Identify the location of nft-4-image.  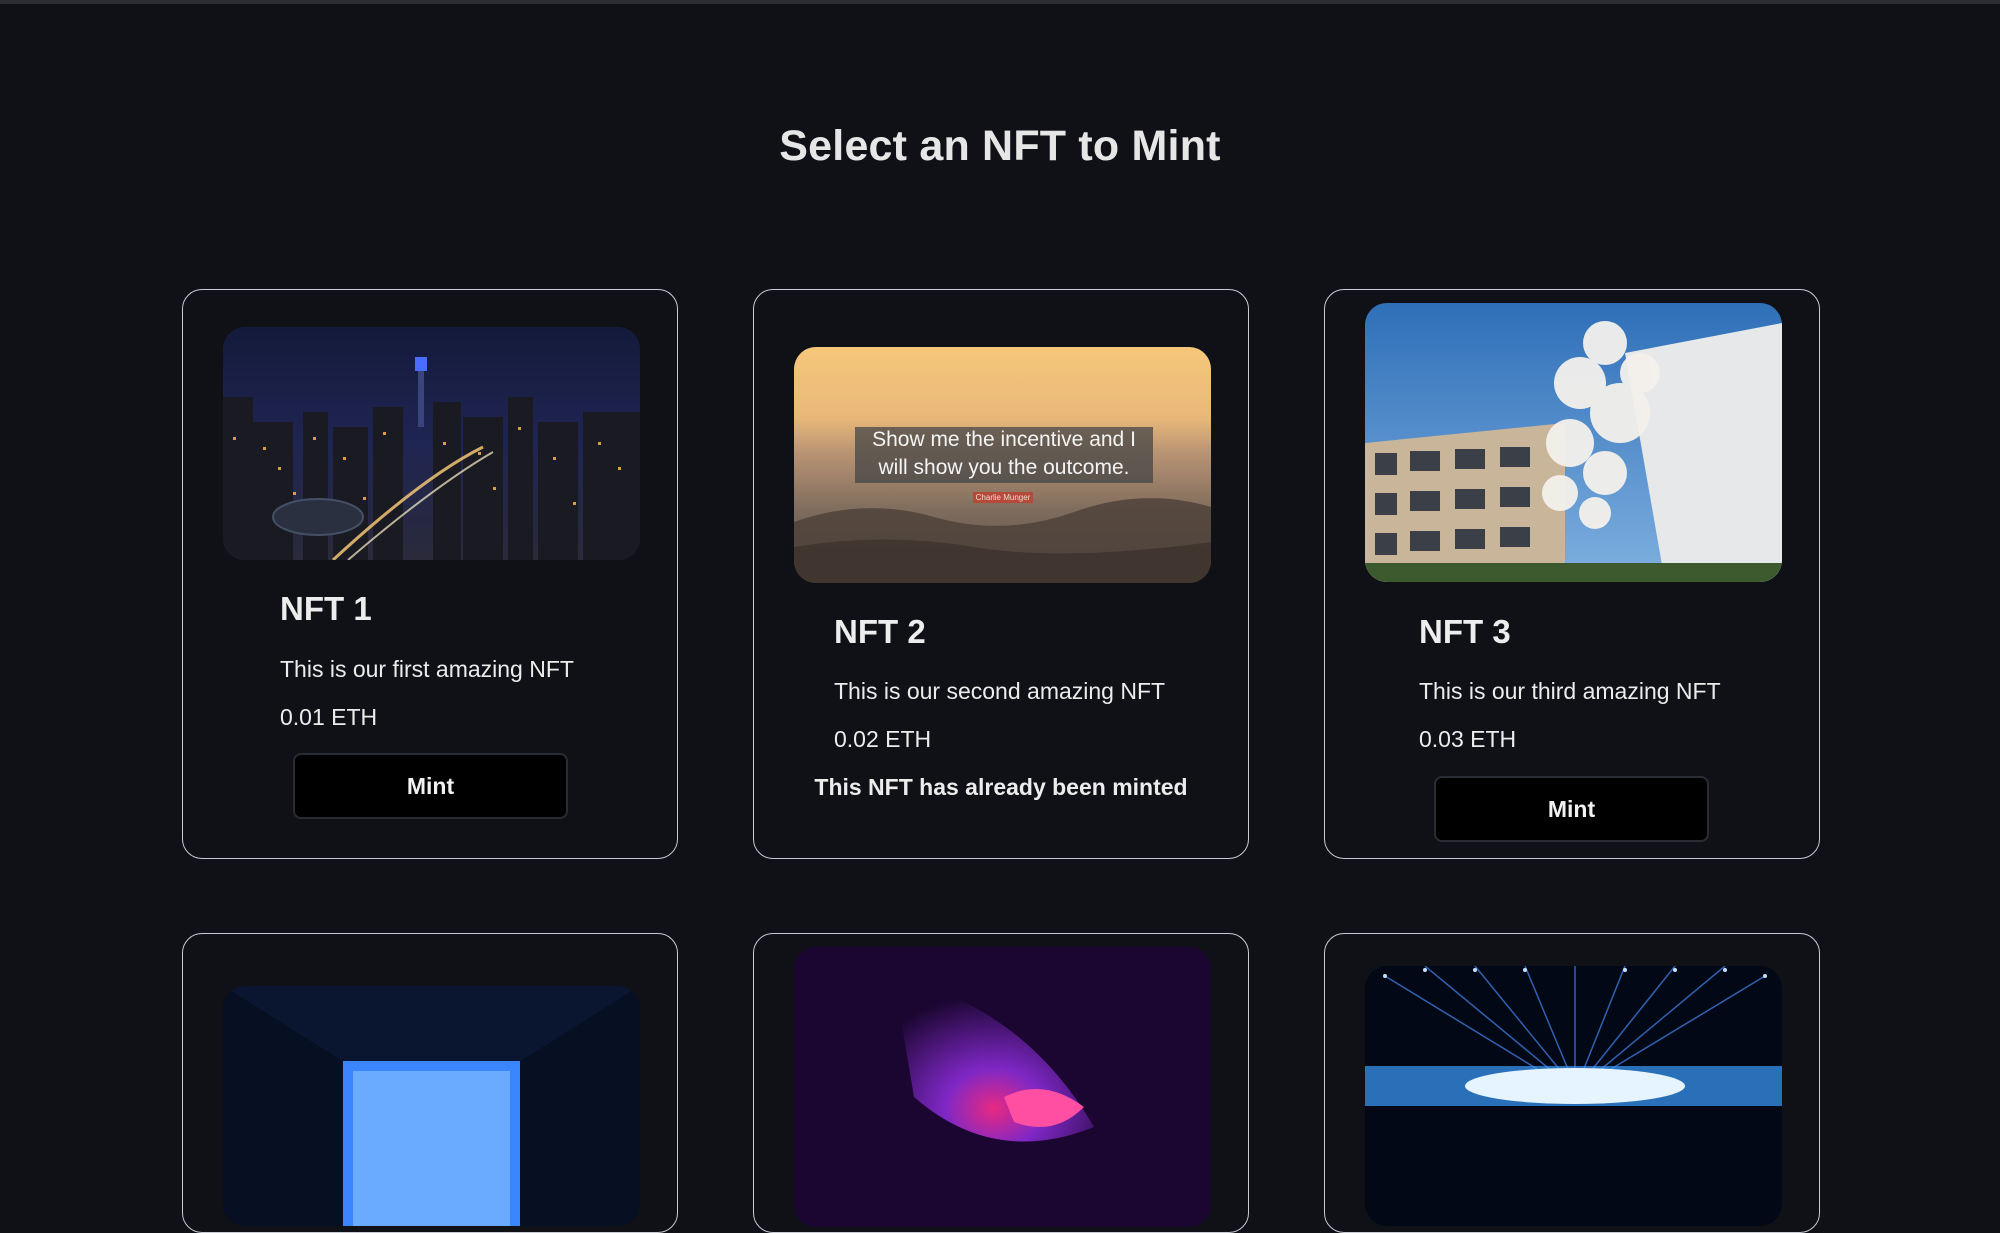
(431, 1106).